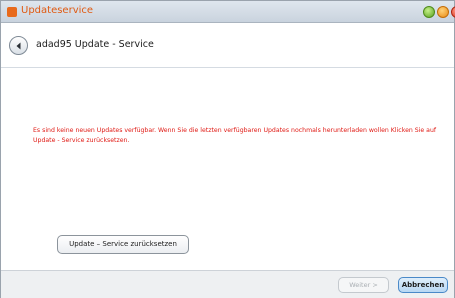 The image size is (455, 298). What do you see at coordinates (227, 284) in the screenshot?
I see `footer-bar: Weiter > Abbrechen` at bounding box center [227, 284].